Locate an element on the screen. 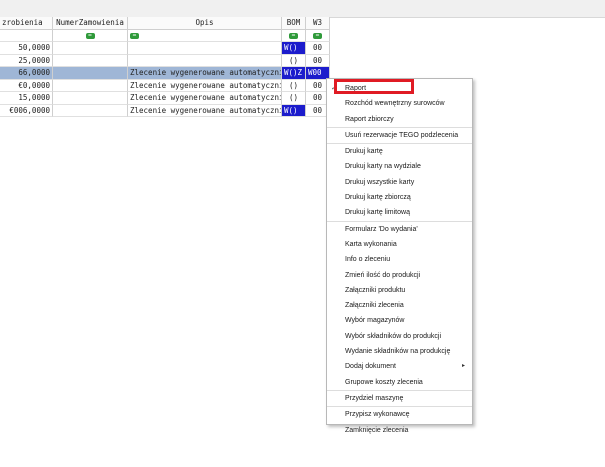 Image resolution: width=605 pixels, height=467 pixels. menu-item-zamkniecie-zlecenia: Zamknięcie zlecenia is located at coordinates (399, 430).